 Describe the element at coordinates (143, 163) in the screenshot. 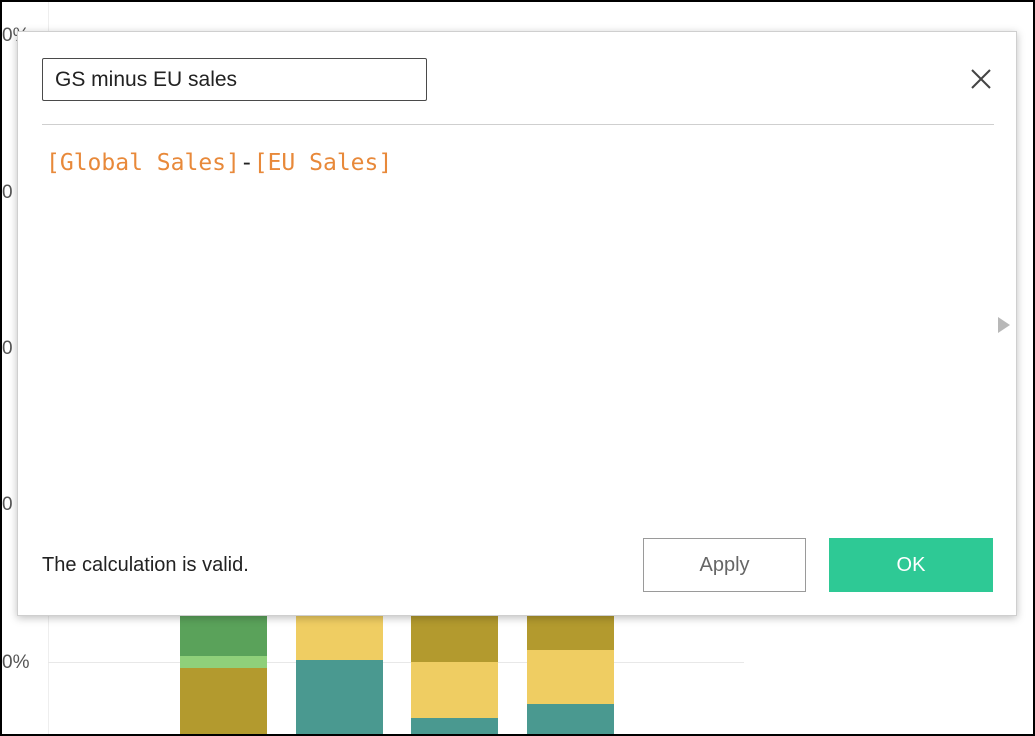

I see `formula-field-global-sales: [Global Sales]` at that location.